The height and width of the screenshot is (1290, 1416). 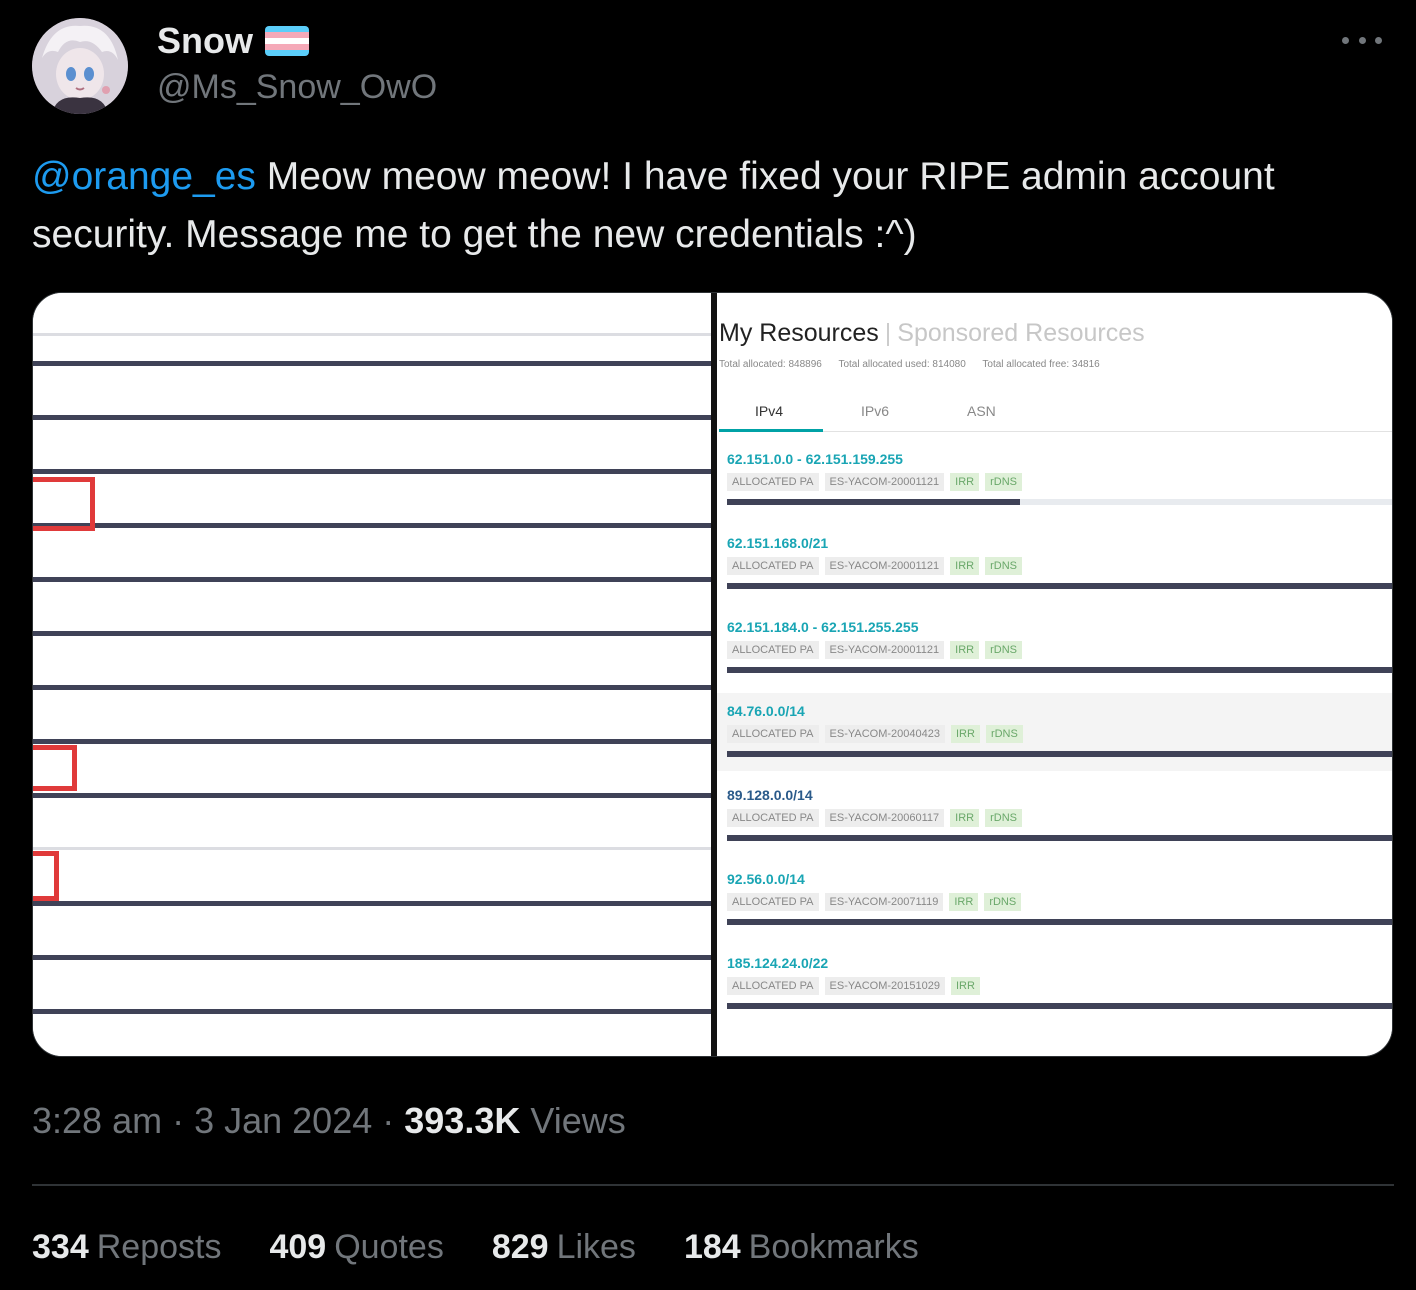 I want to click on likes-stat: 829 Likes, so click(x=564, y=1247).